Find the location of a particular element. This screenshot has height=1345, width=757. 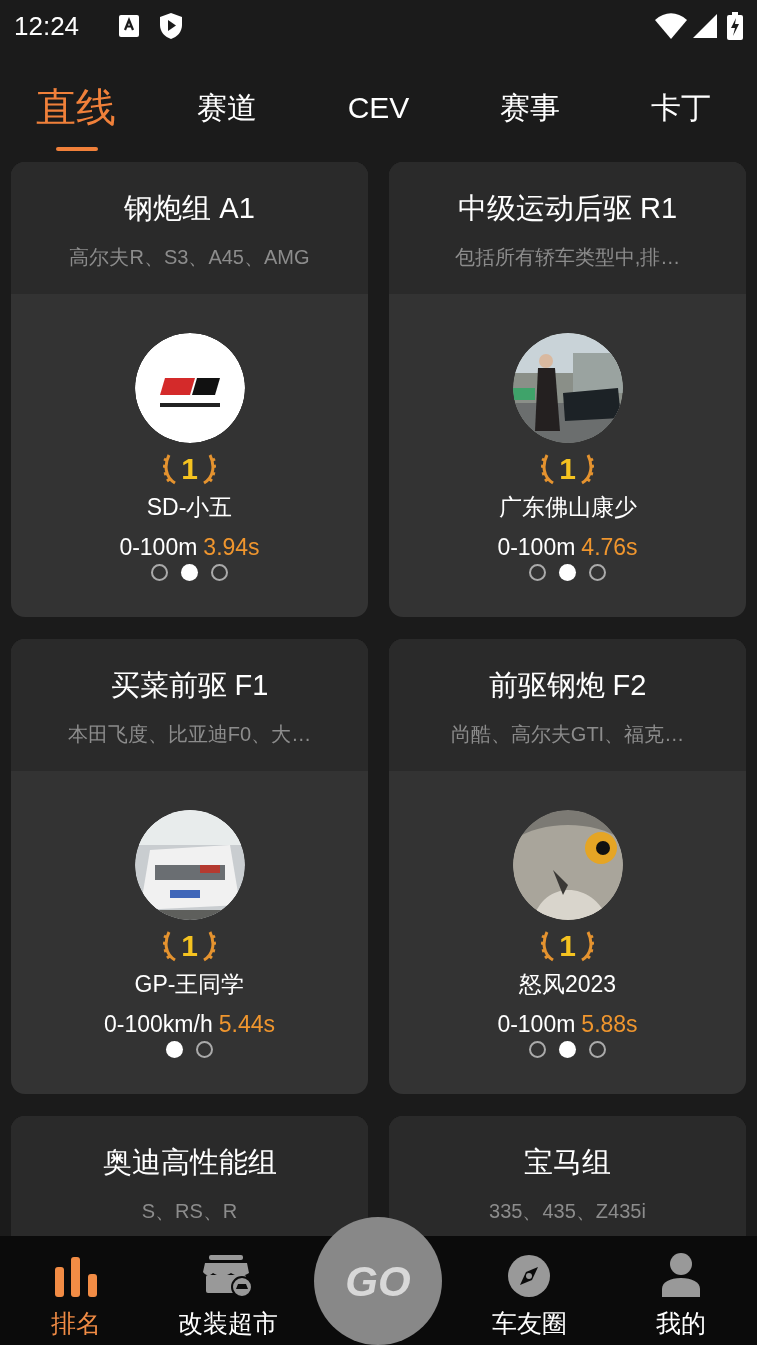

tab: CEV is located at coordinates (378, 107).